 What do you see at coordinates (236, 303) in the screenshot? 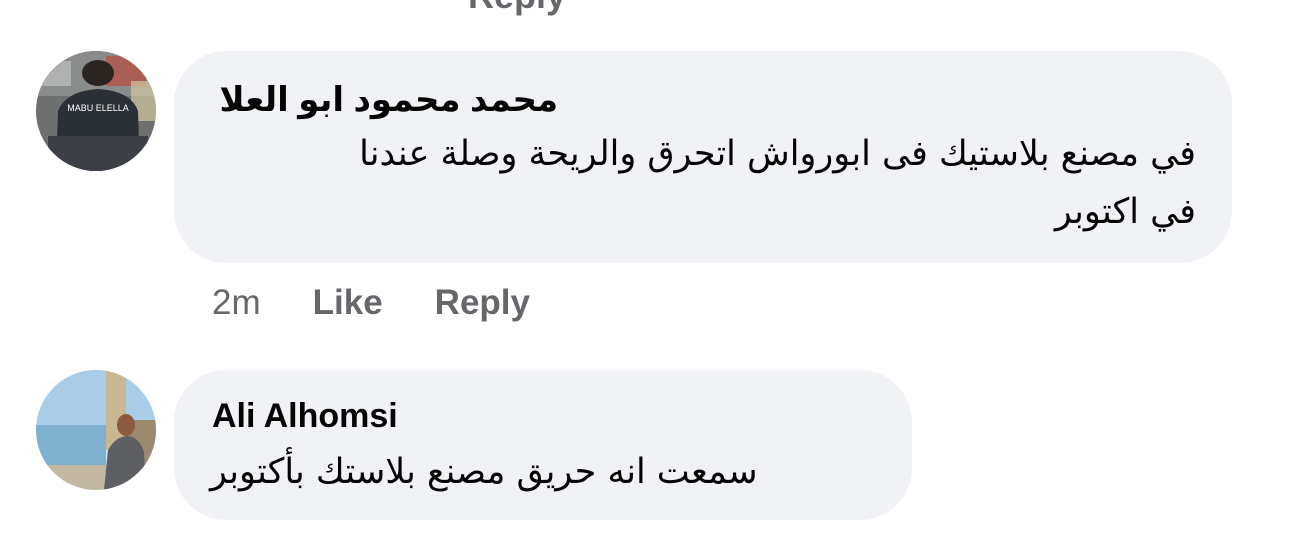
I see `comment-timestamp: 2m` at bounding box center [236, 303].